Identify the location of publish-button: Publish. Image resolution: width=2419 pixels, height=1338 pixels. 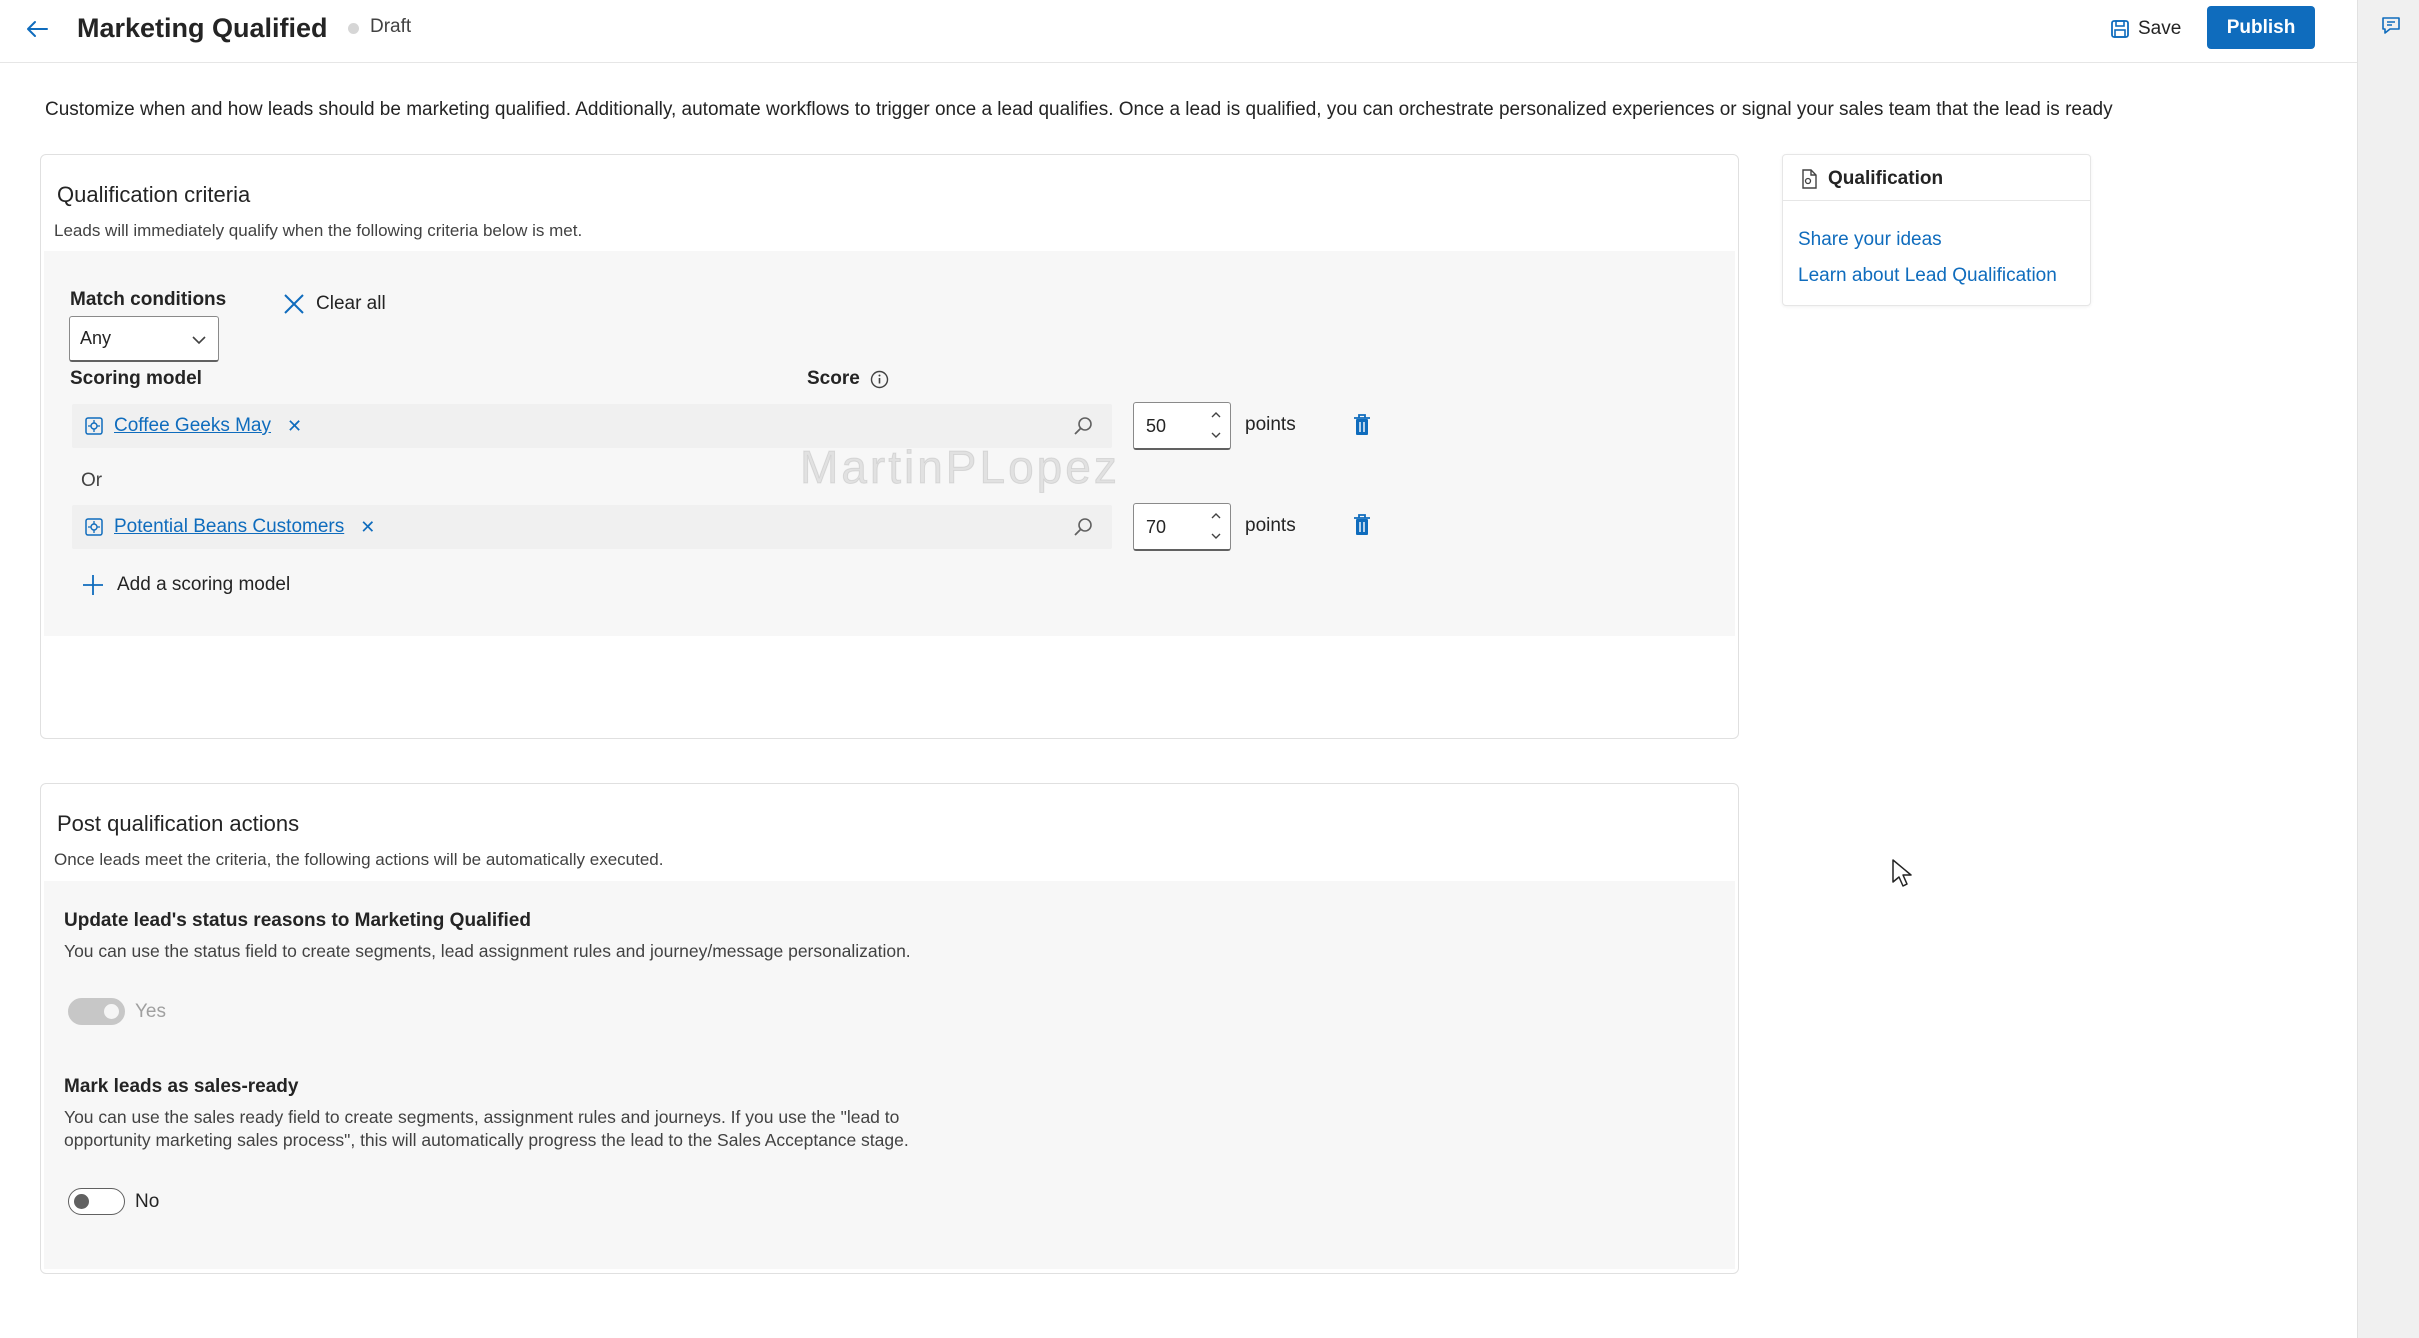
(2261, 27).